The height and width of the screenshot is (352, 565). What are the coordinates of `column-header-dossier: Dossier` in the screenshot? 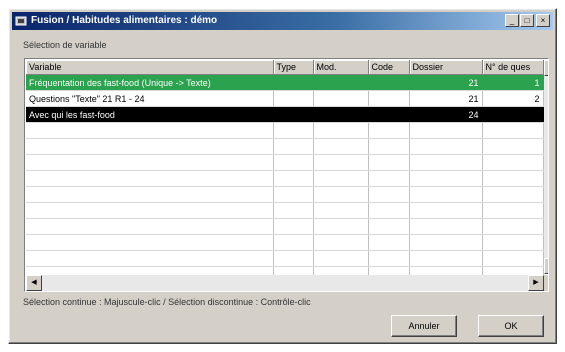 It's located at (446, 67).